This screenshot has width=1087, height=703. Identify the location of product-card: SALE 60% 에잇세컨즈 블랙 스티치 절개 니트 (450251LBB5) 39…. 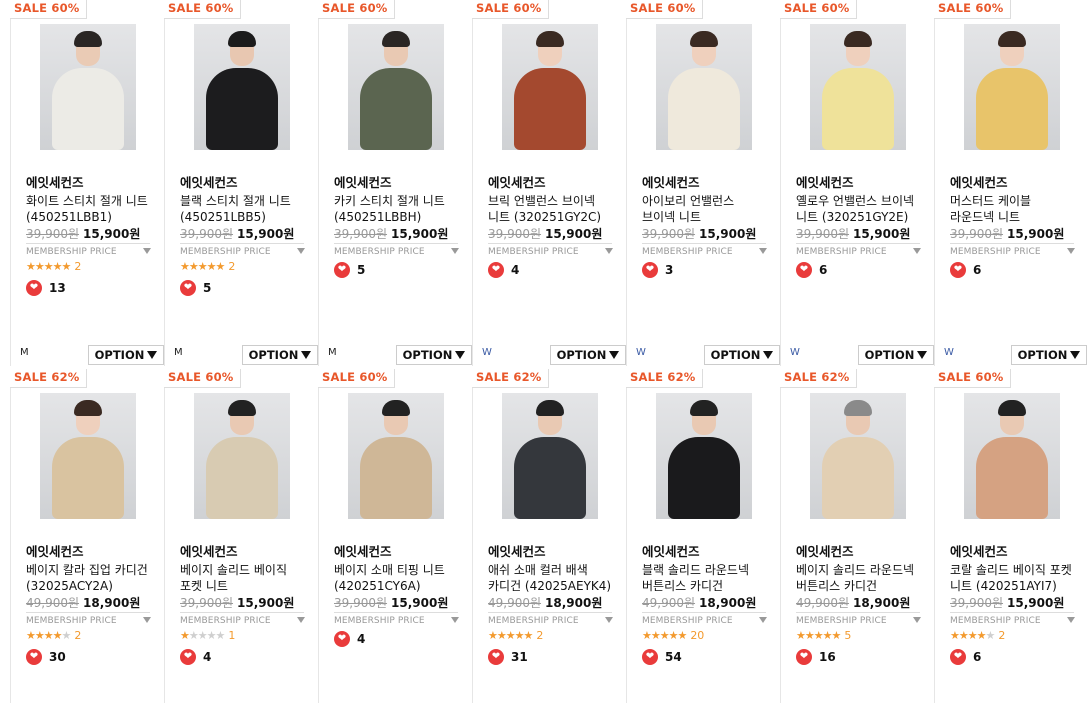
(241, 183).